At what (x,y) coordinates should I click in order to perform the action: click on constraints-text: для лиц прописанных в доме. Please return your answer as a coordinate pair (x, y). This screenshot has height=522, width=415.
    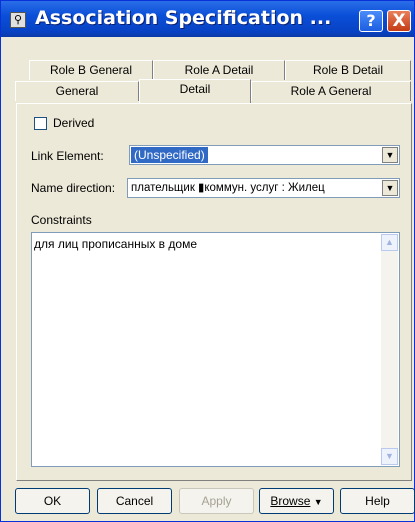
    Looking at the image, I should click on (115, 244).